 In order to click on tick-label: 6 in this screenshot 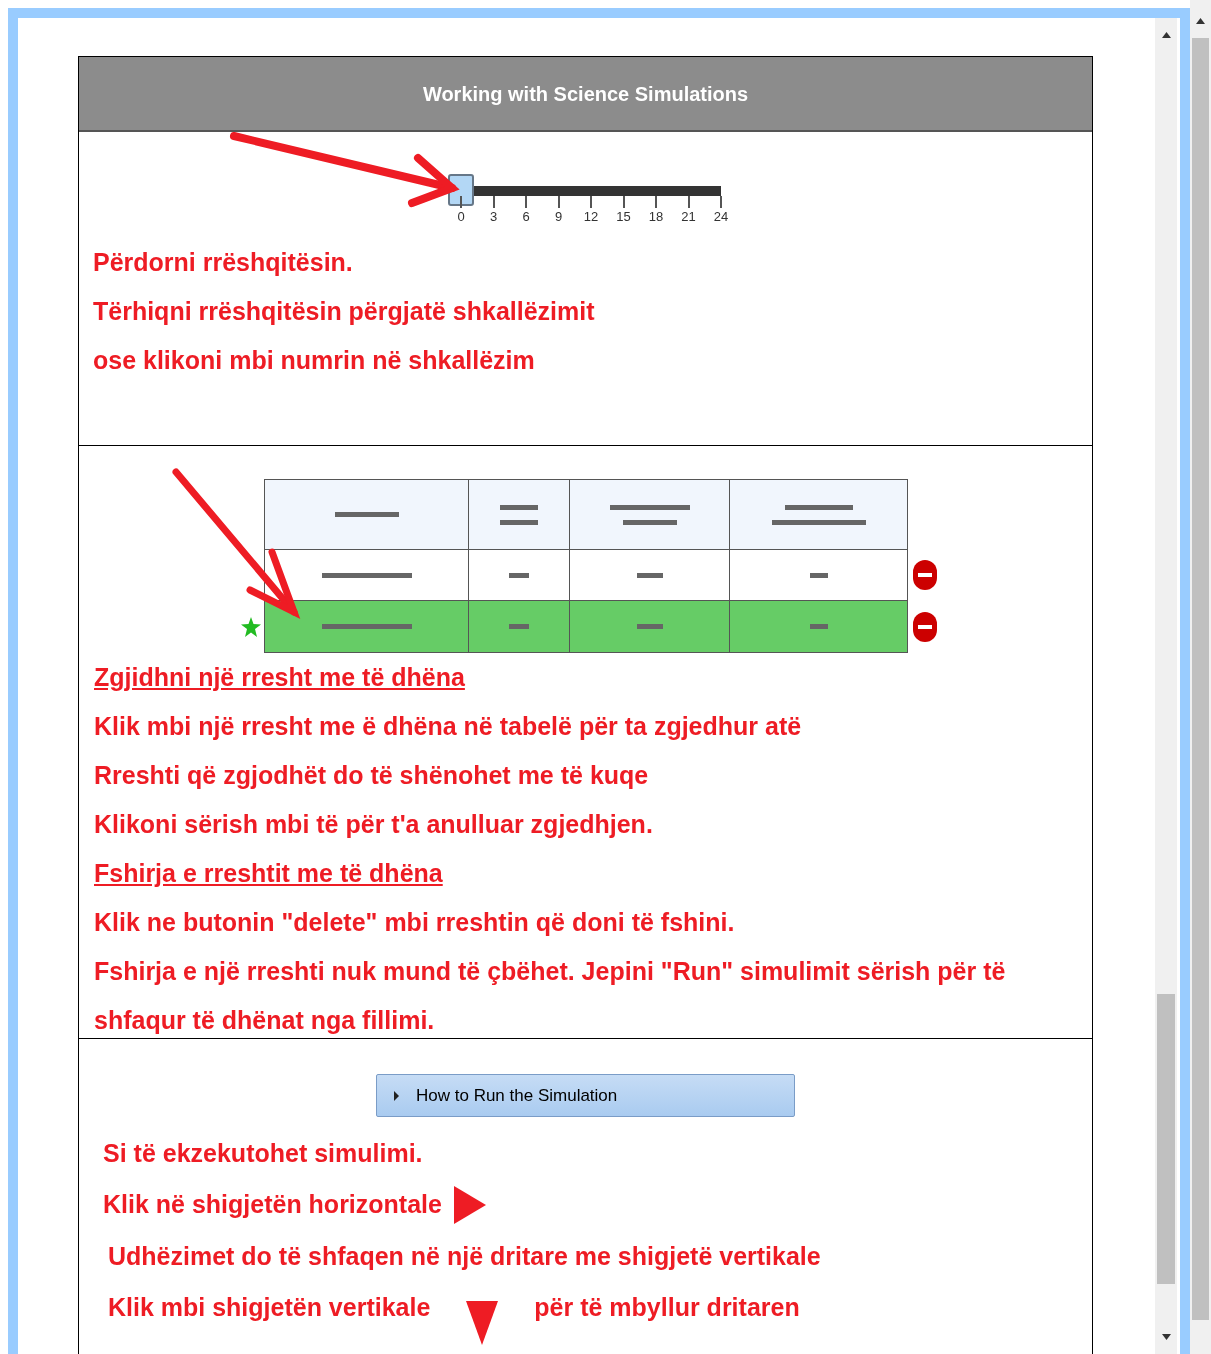, I will do `click(526, 217)`.